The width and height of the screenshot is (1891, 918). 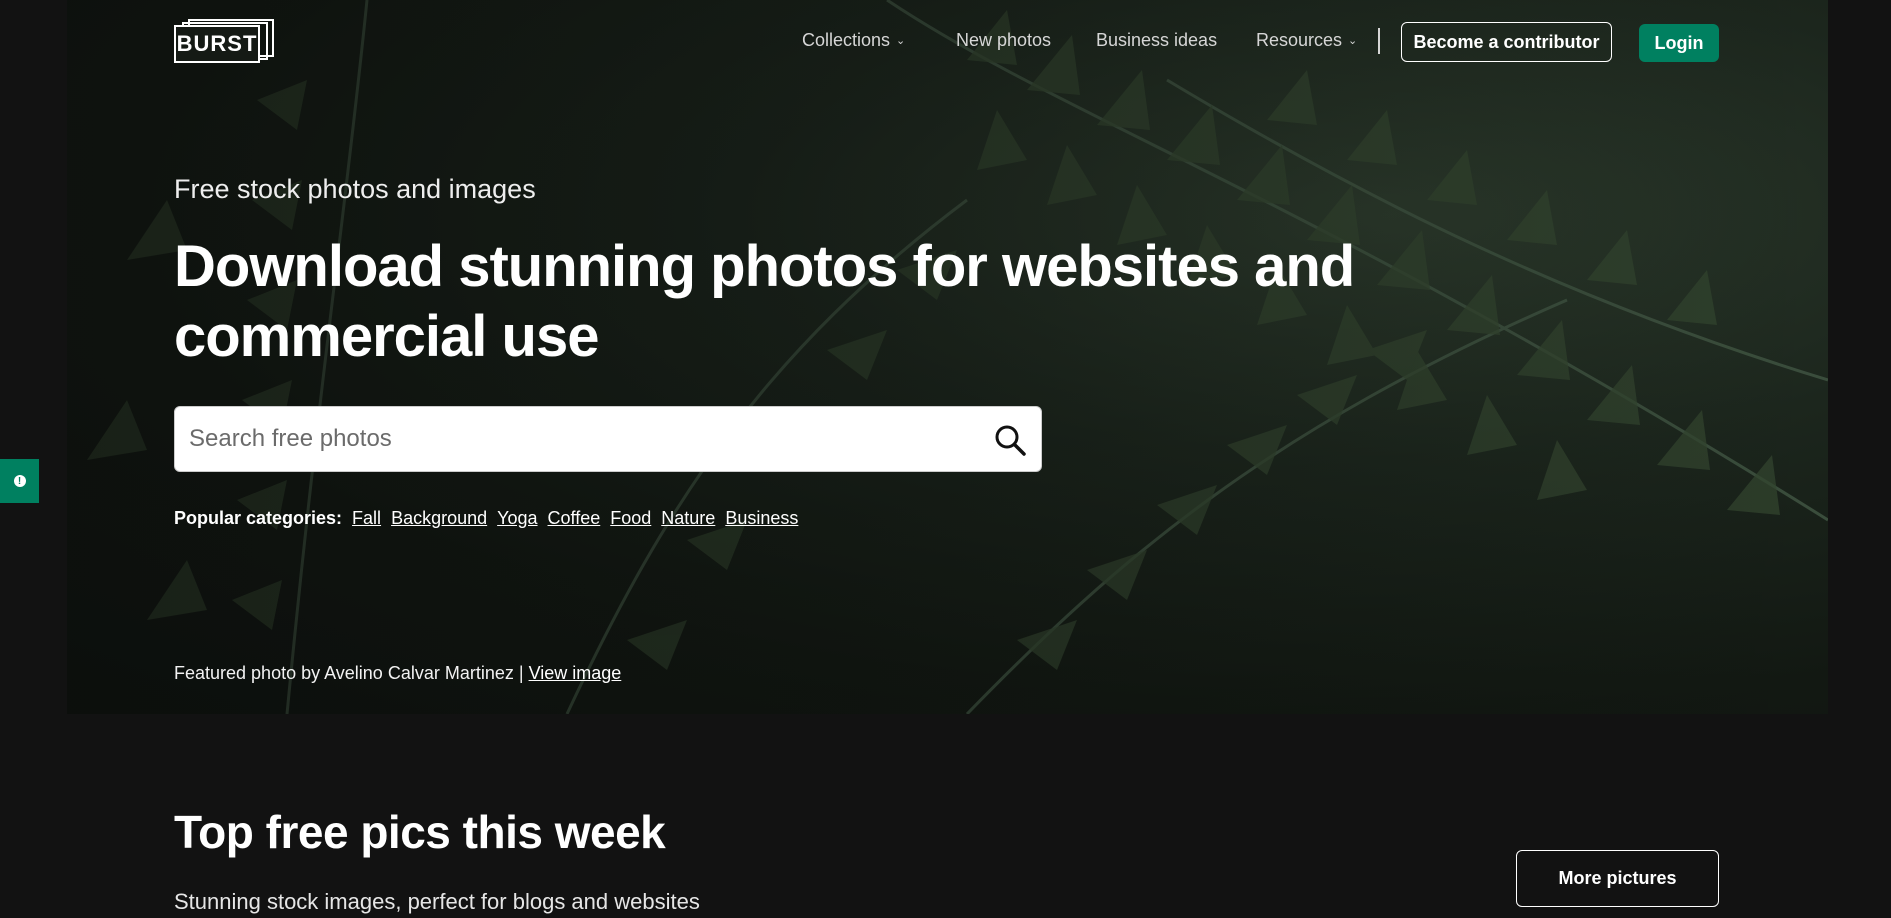 What do you see at coordinates (355, 189) in the screenshot?
I see `hero-eyebrow: Free stock photos and images` at bounding box center [355, 189].